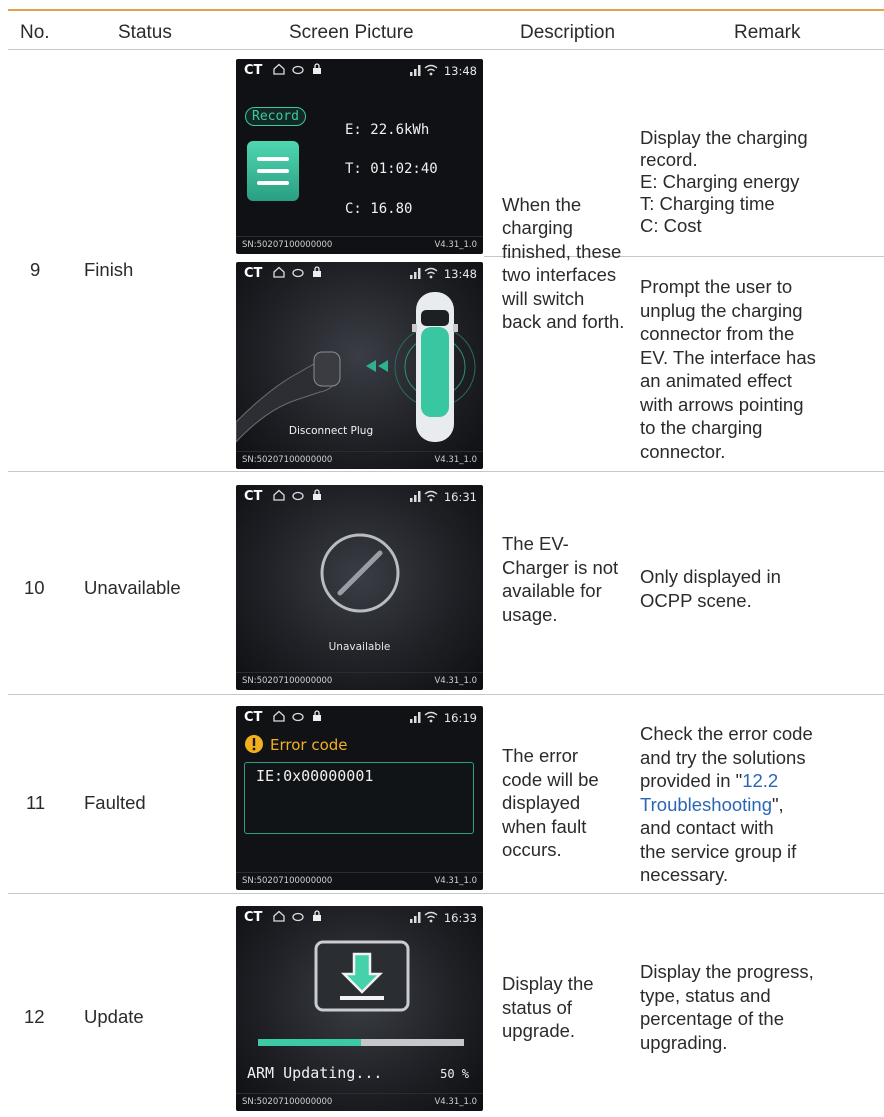 This screenshot has height=1117, width=884. I want to click on unavailable-caption: Unavailable, so click(359, 647).